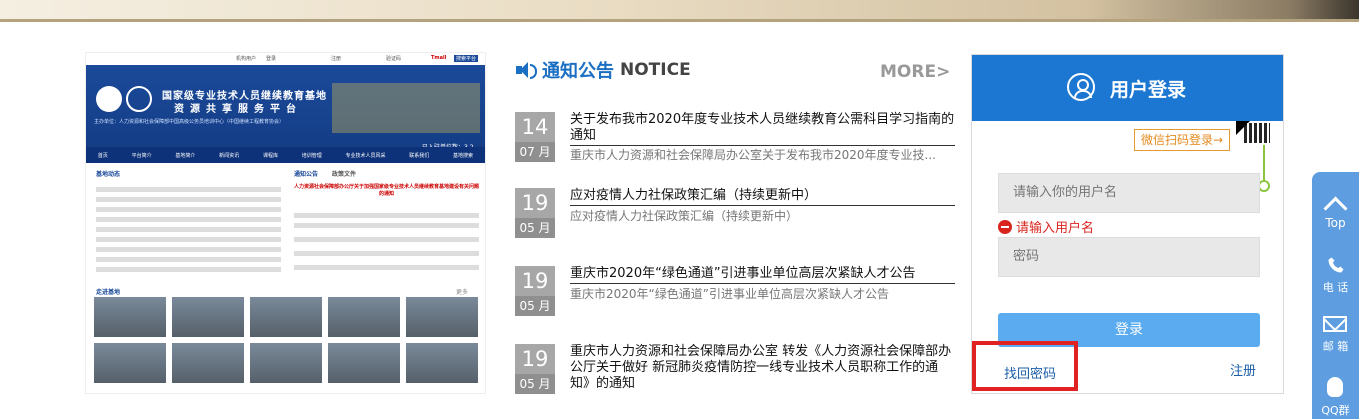 The width and height of the screenshot is (1359, 419). I want to click on error-icon, so click(1005, 226).